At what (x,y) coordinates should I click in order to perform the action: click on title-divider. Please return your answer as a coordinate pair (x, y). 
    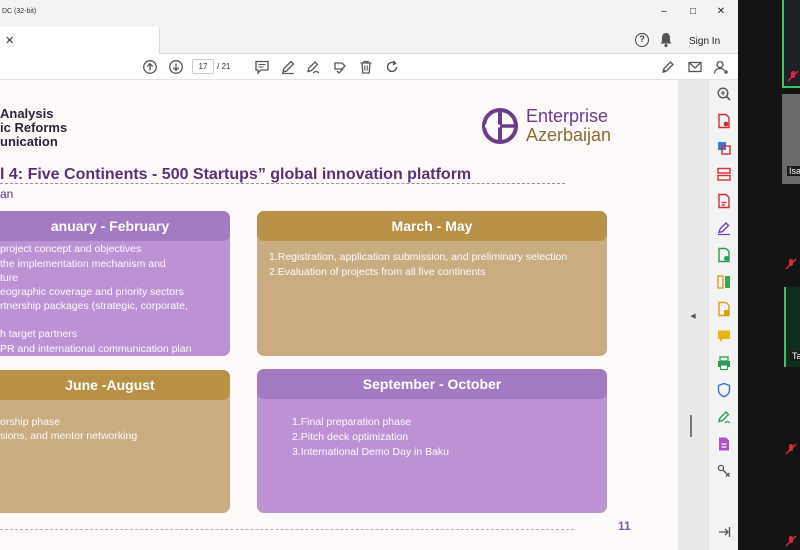
    Looking at the image, I should click on (282, 183).